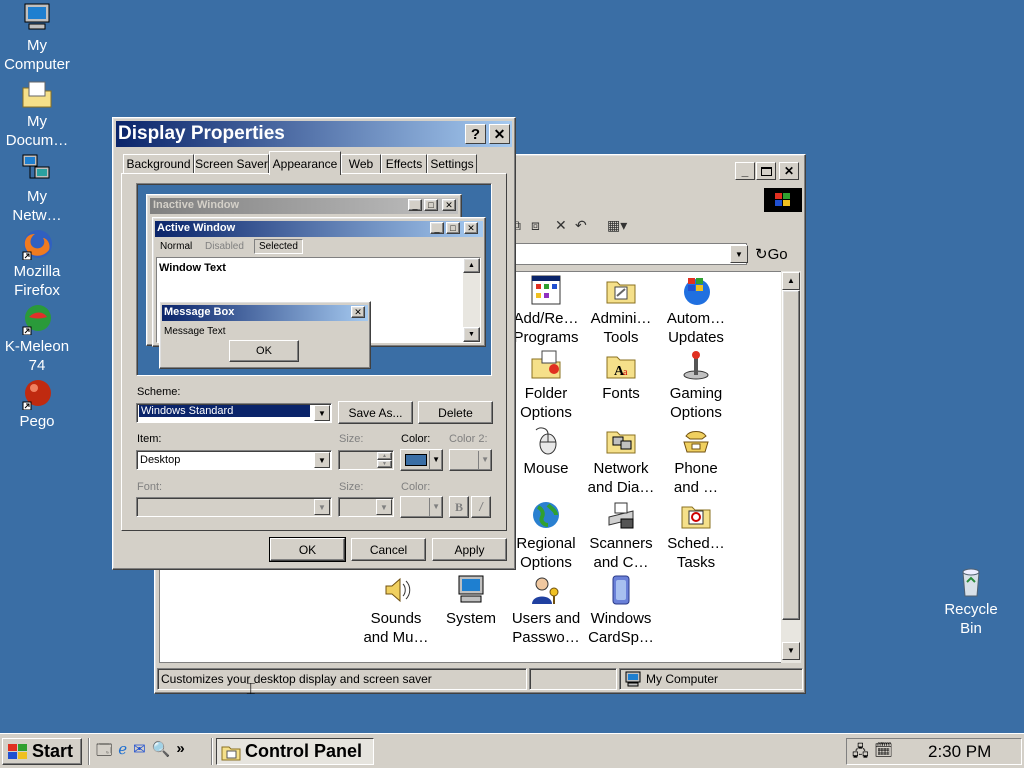 This screenshot has width=1024, height=768. Describe the element at coordinates (959, 752) in the screenshot. I see `taskbar-clock: 2:30 PM` at that location.